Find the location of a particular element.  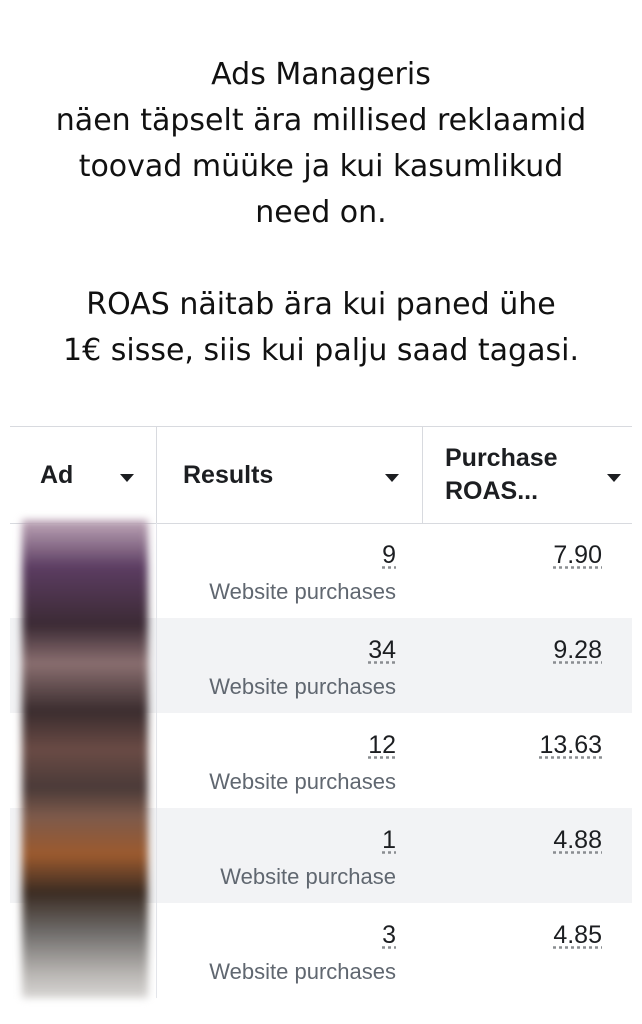

column-header-label: Ad is located at coordinates (57, 474).